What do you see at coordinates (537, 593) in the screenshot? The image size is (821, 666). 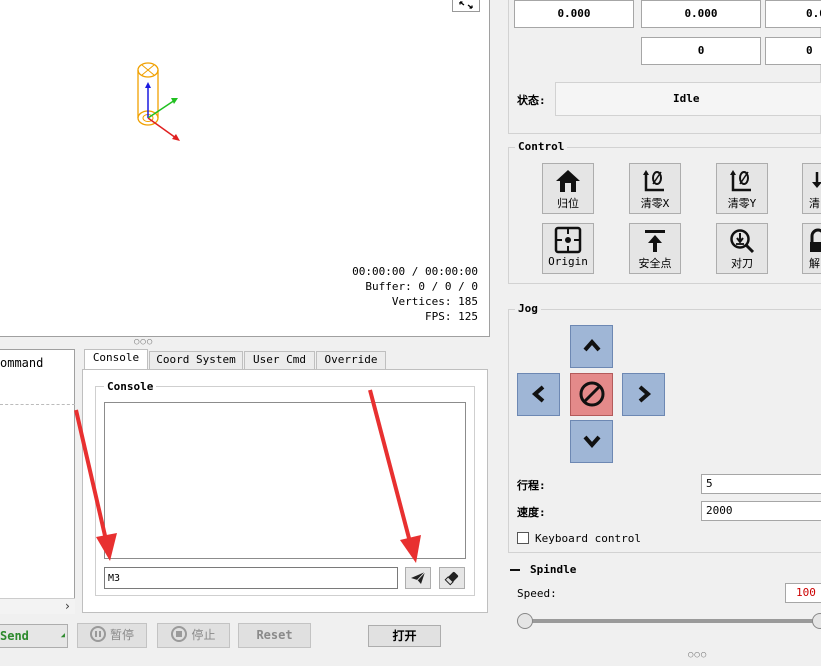 I see `spindle-speed-label: Speed:` at bounding box center [537, 593].